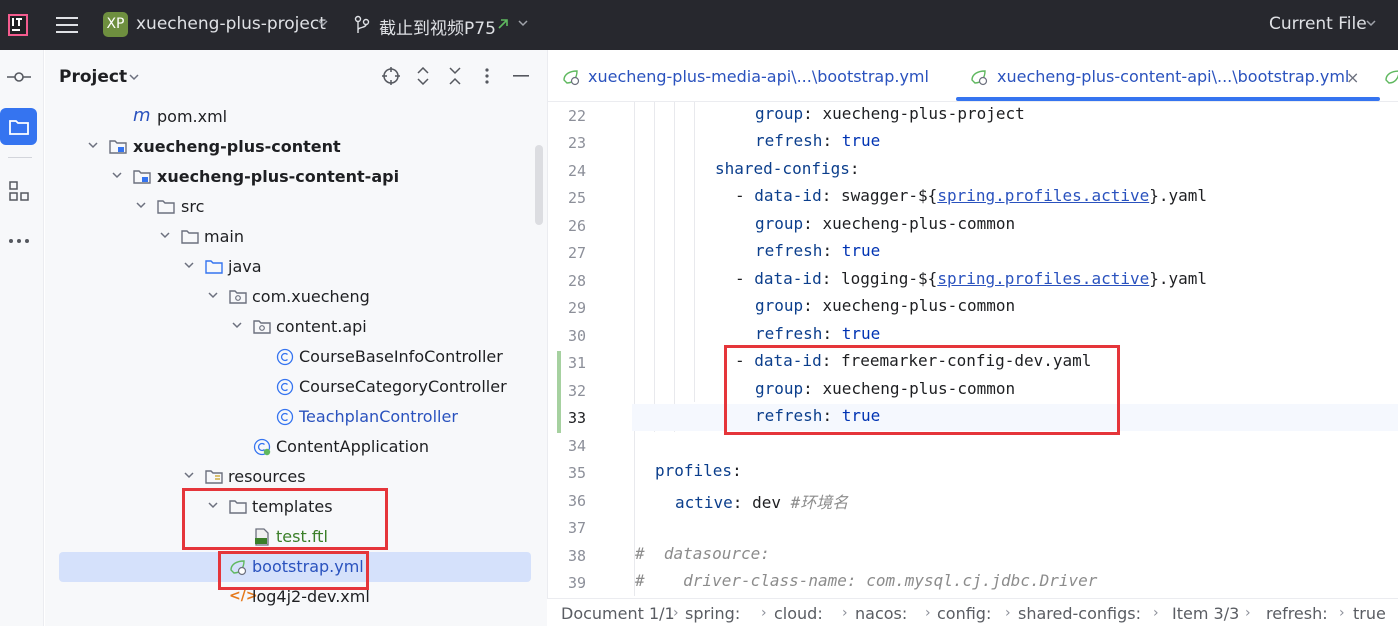  I want to click on source-folder-icon, so click(214, 267).